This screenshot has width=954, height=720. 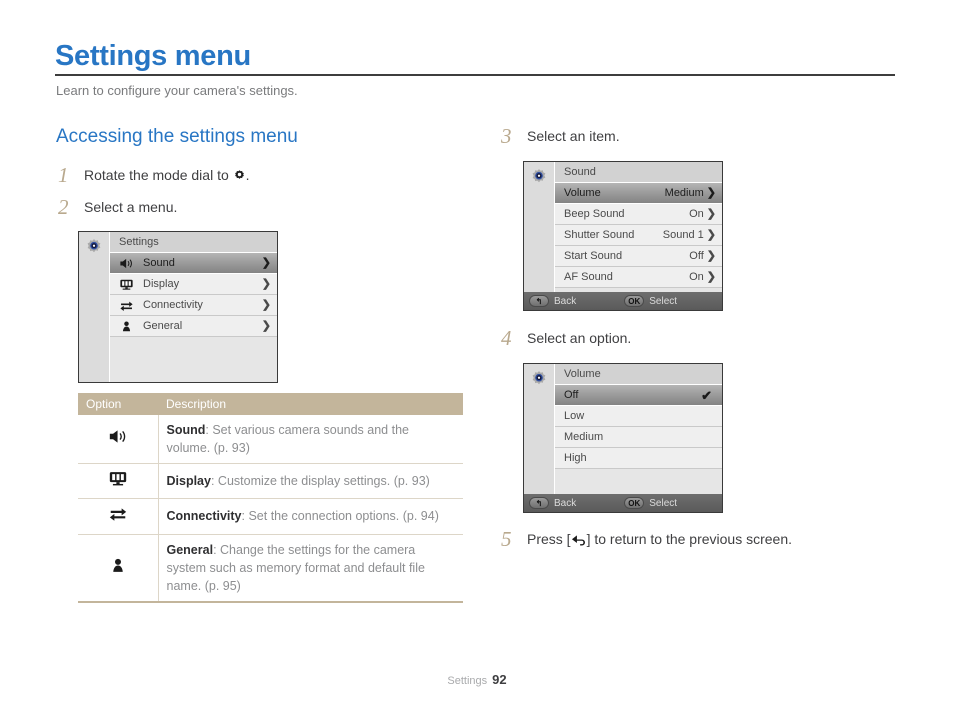 What do you see at coordinates (247, 175) in the screenshot?
I see `step-1-text-after: .` at bounding box center [247, 175].